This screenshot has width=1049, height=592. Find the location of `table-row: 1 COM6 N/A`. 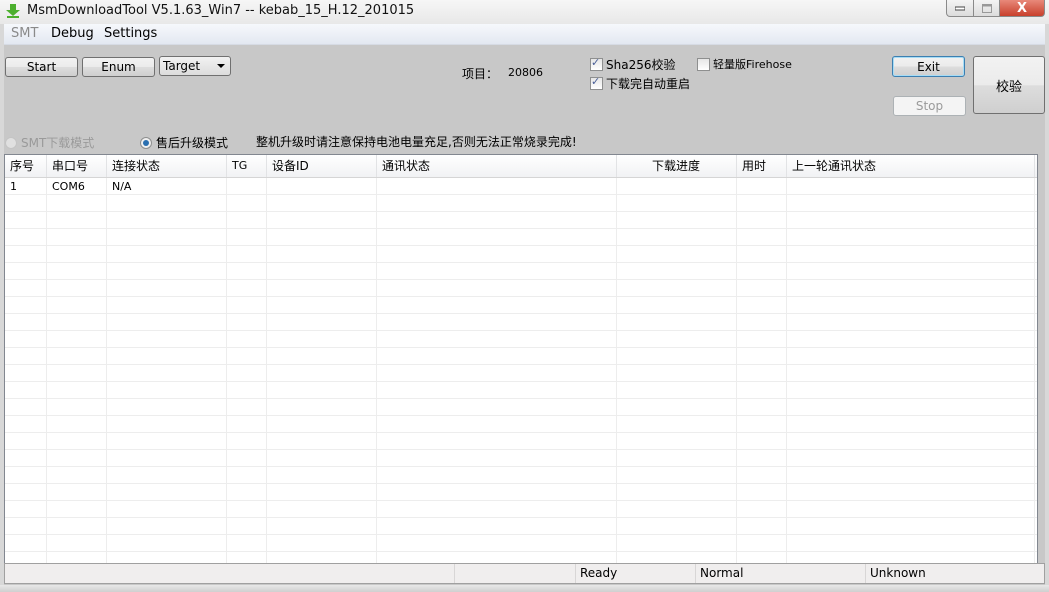

table-row: 1 COM6 N/A is located at coordinates (521, 186).